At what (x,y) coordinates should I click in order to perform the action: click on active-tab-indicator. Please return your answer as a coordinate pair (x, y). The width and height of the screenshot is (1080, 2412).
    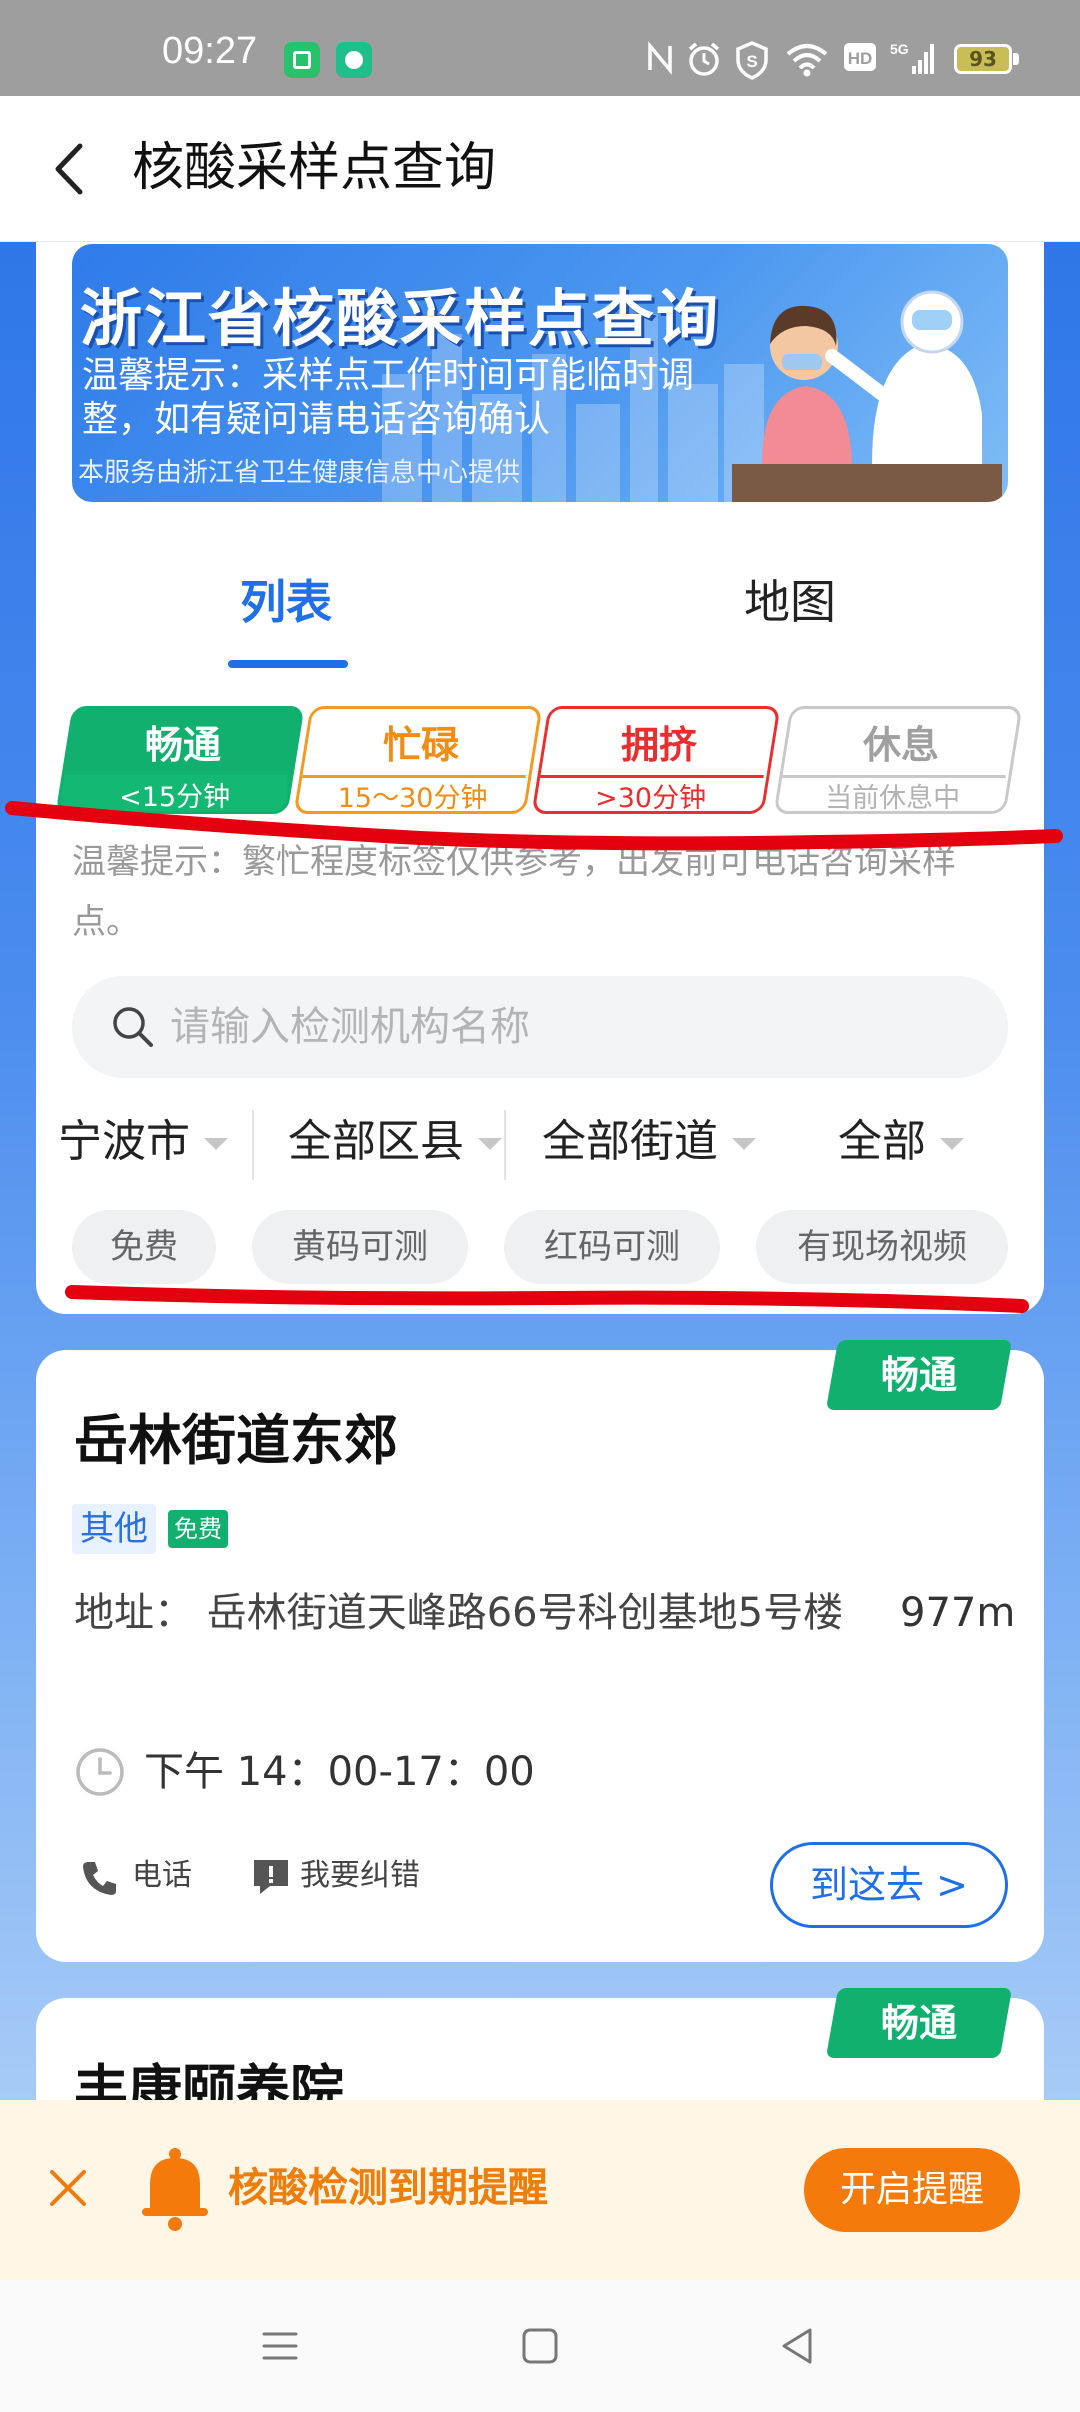
    Looking at the image, I should click on (288, 664).